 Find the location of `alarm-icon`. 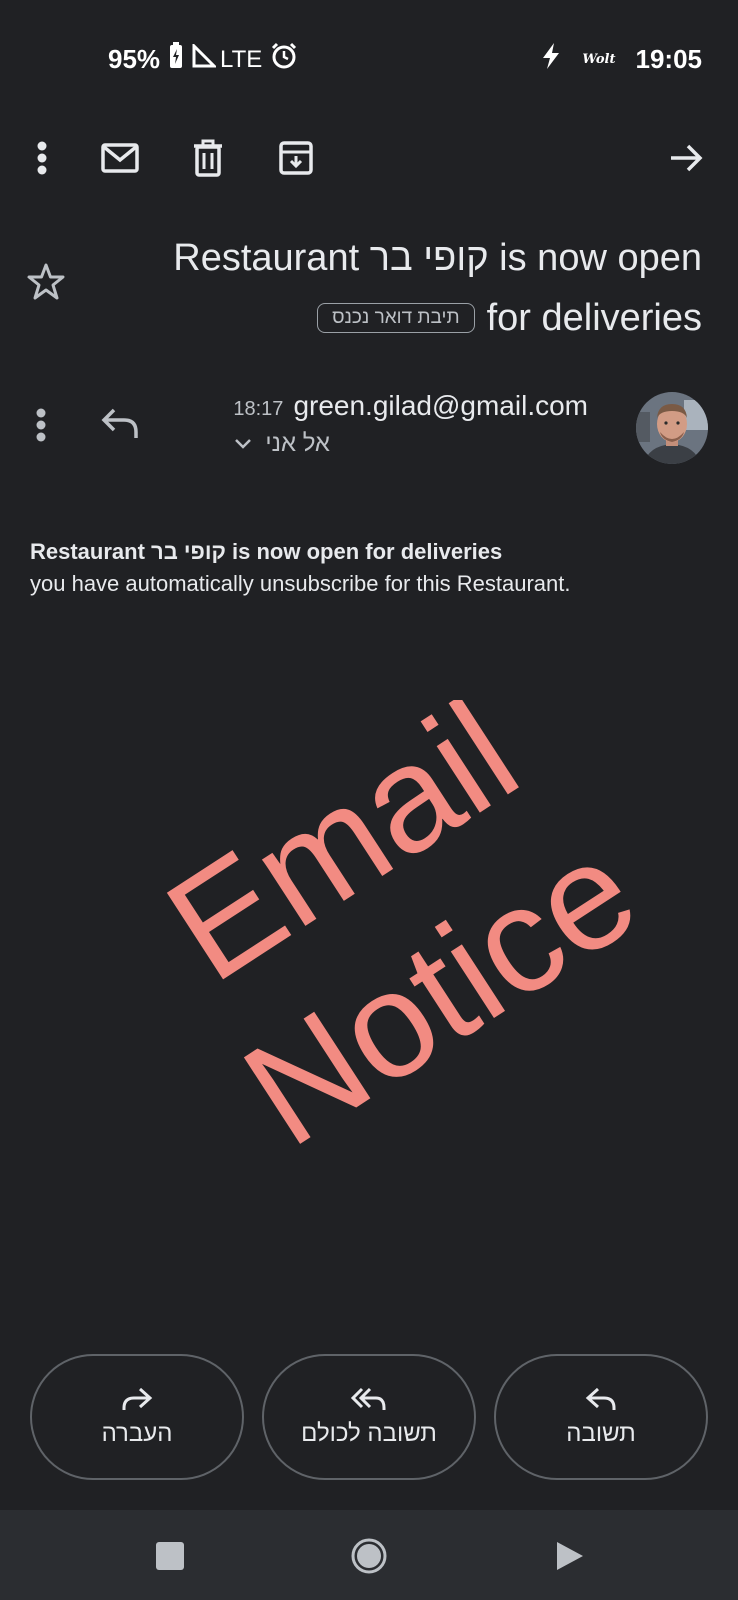

alarm-icon is located at coordinates (284, 59).